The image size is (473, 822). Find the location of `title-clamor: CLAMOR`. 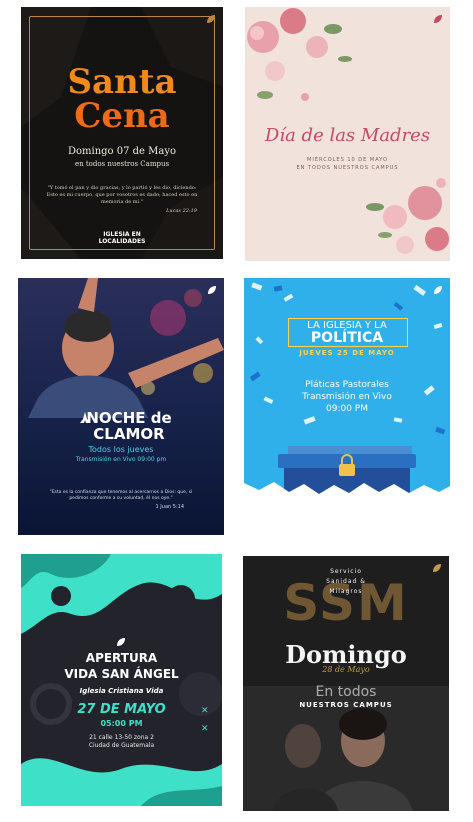

title-clamor: CLAMOR is located at coordinates (129, 434).